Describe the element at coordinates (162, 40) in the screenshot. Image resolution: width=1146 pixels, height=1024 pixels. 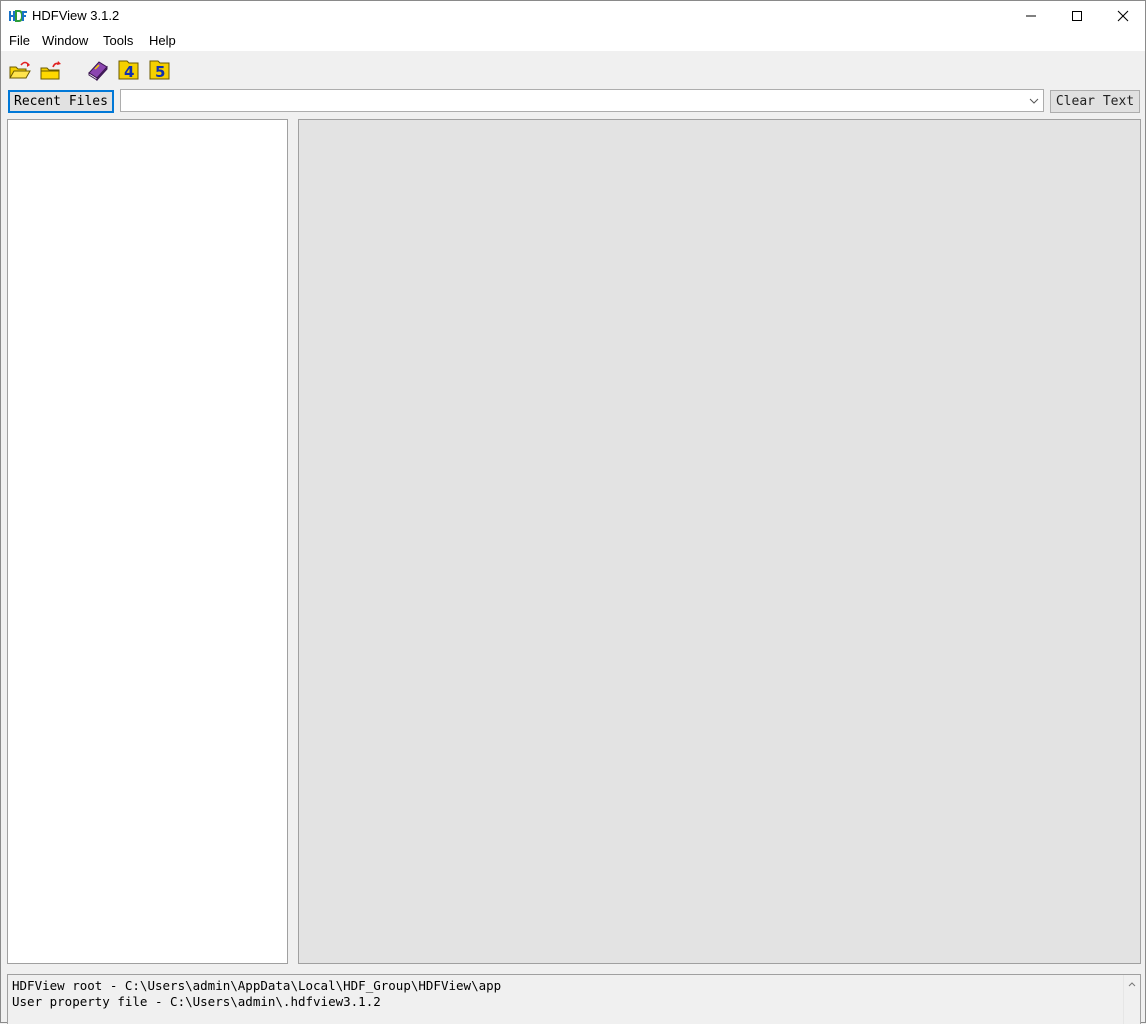
I see `menu-help: Help` at that location.